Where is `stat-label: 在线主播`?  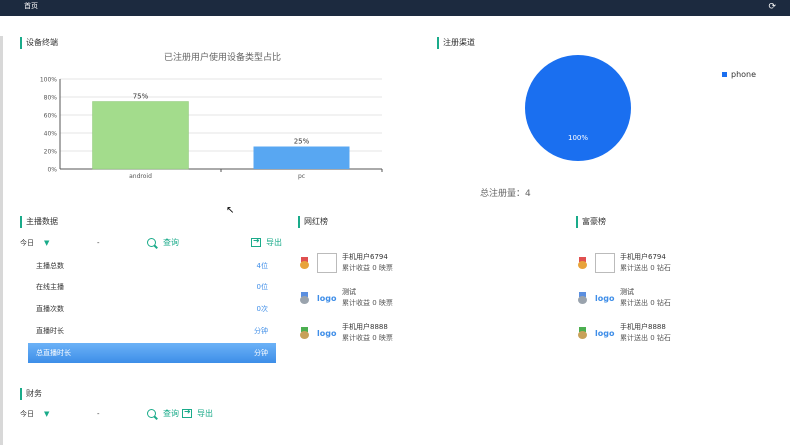 stat-label: 在线主播 is located at coordinates (50, 287).